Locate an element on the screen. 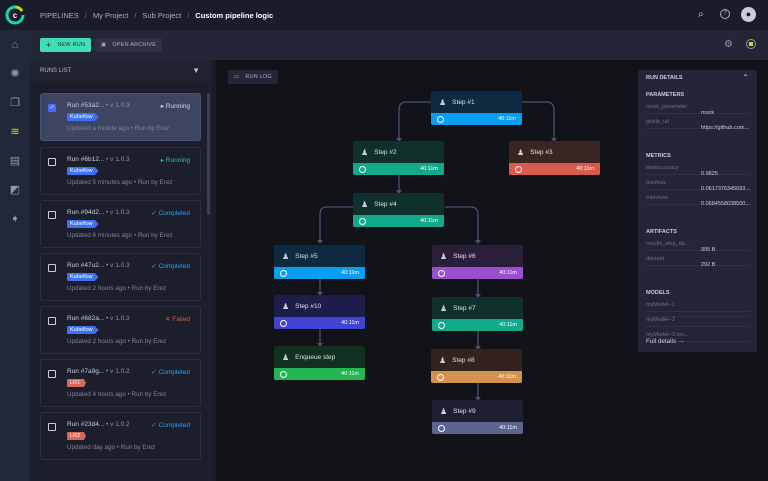 The image size is (768, 481). home-icon: ⌂ is located at coordinates (15, 45).